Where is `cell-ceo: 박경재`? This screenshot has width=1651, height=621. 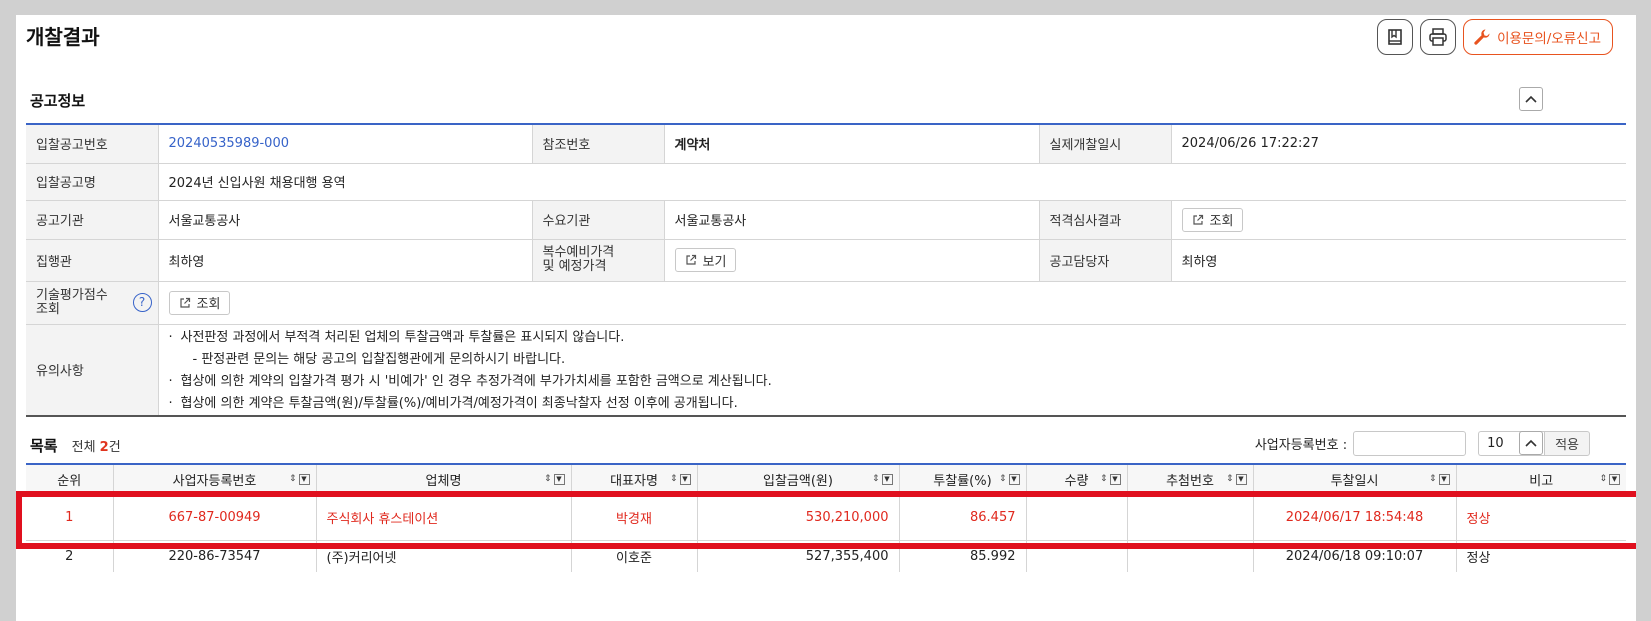
cell-ceo: 박경재 is located at coordinates (634, 517).